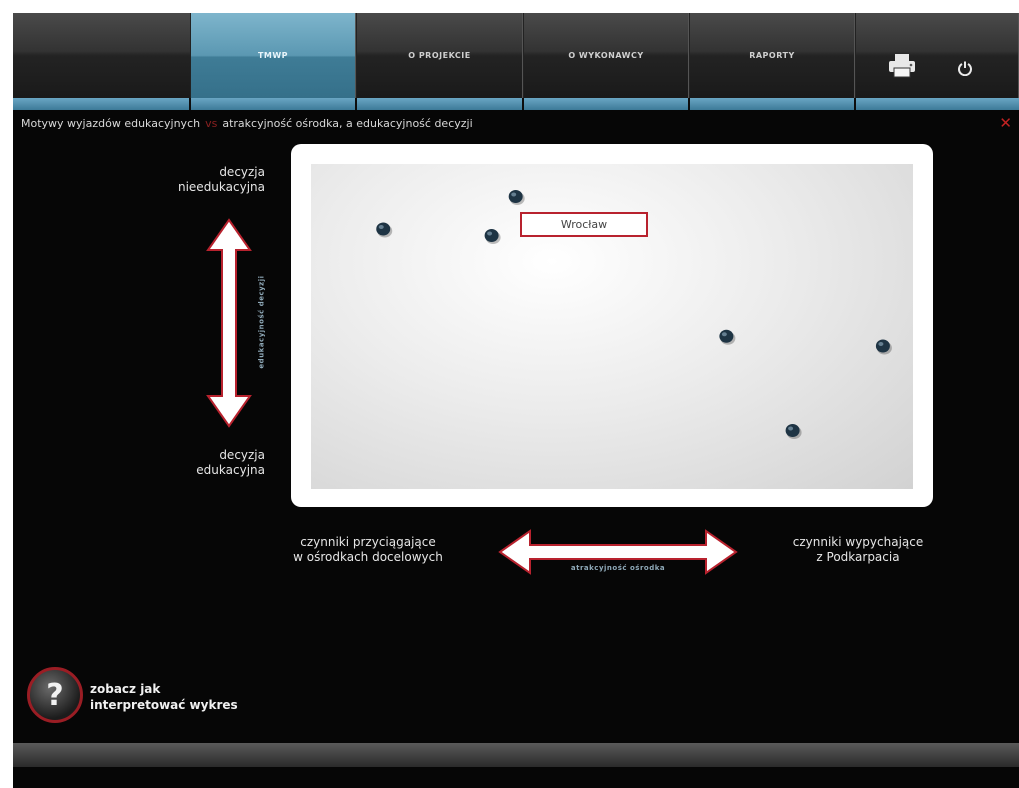  What do you see at coordinates (164, 705) in the screenshot?
I see `help-line2: interpretować wykres` at bounding box center [164, 705].